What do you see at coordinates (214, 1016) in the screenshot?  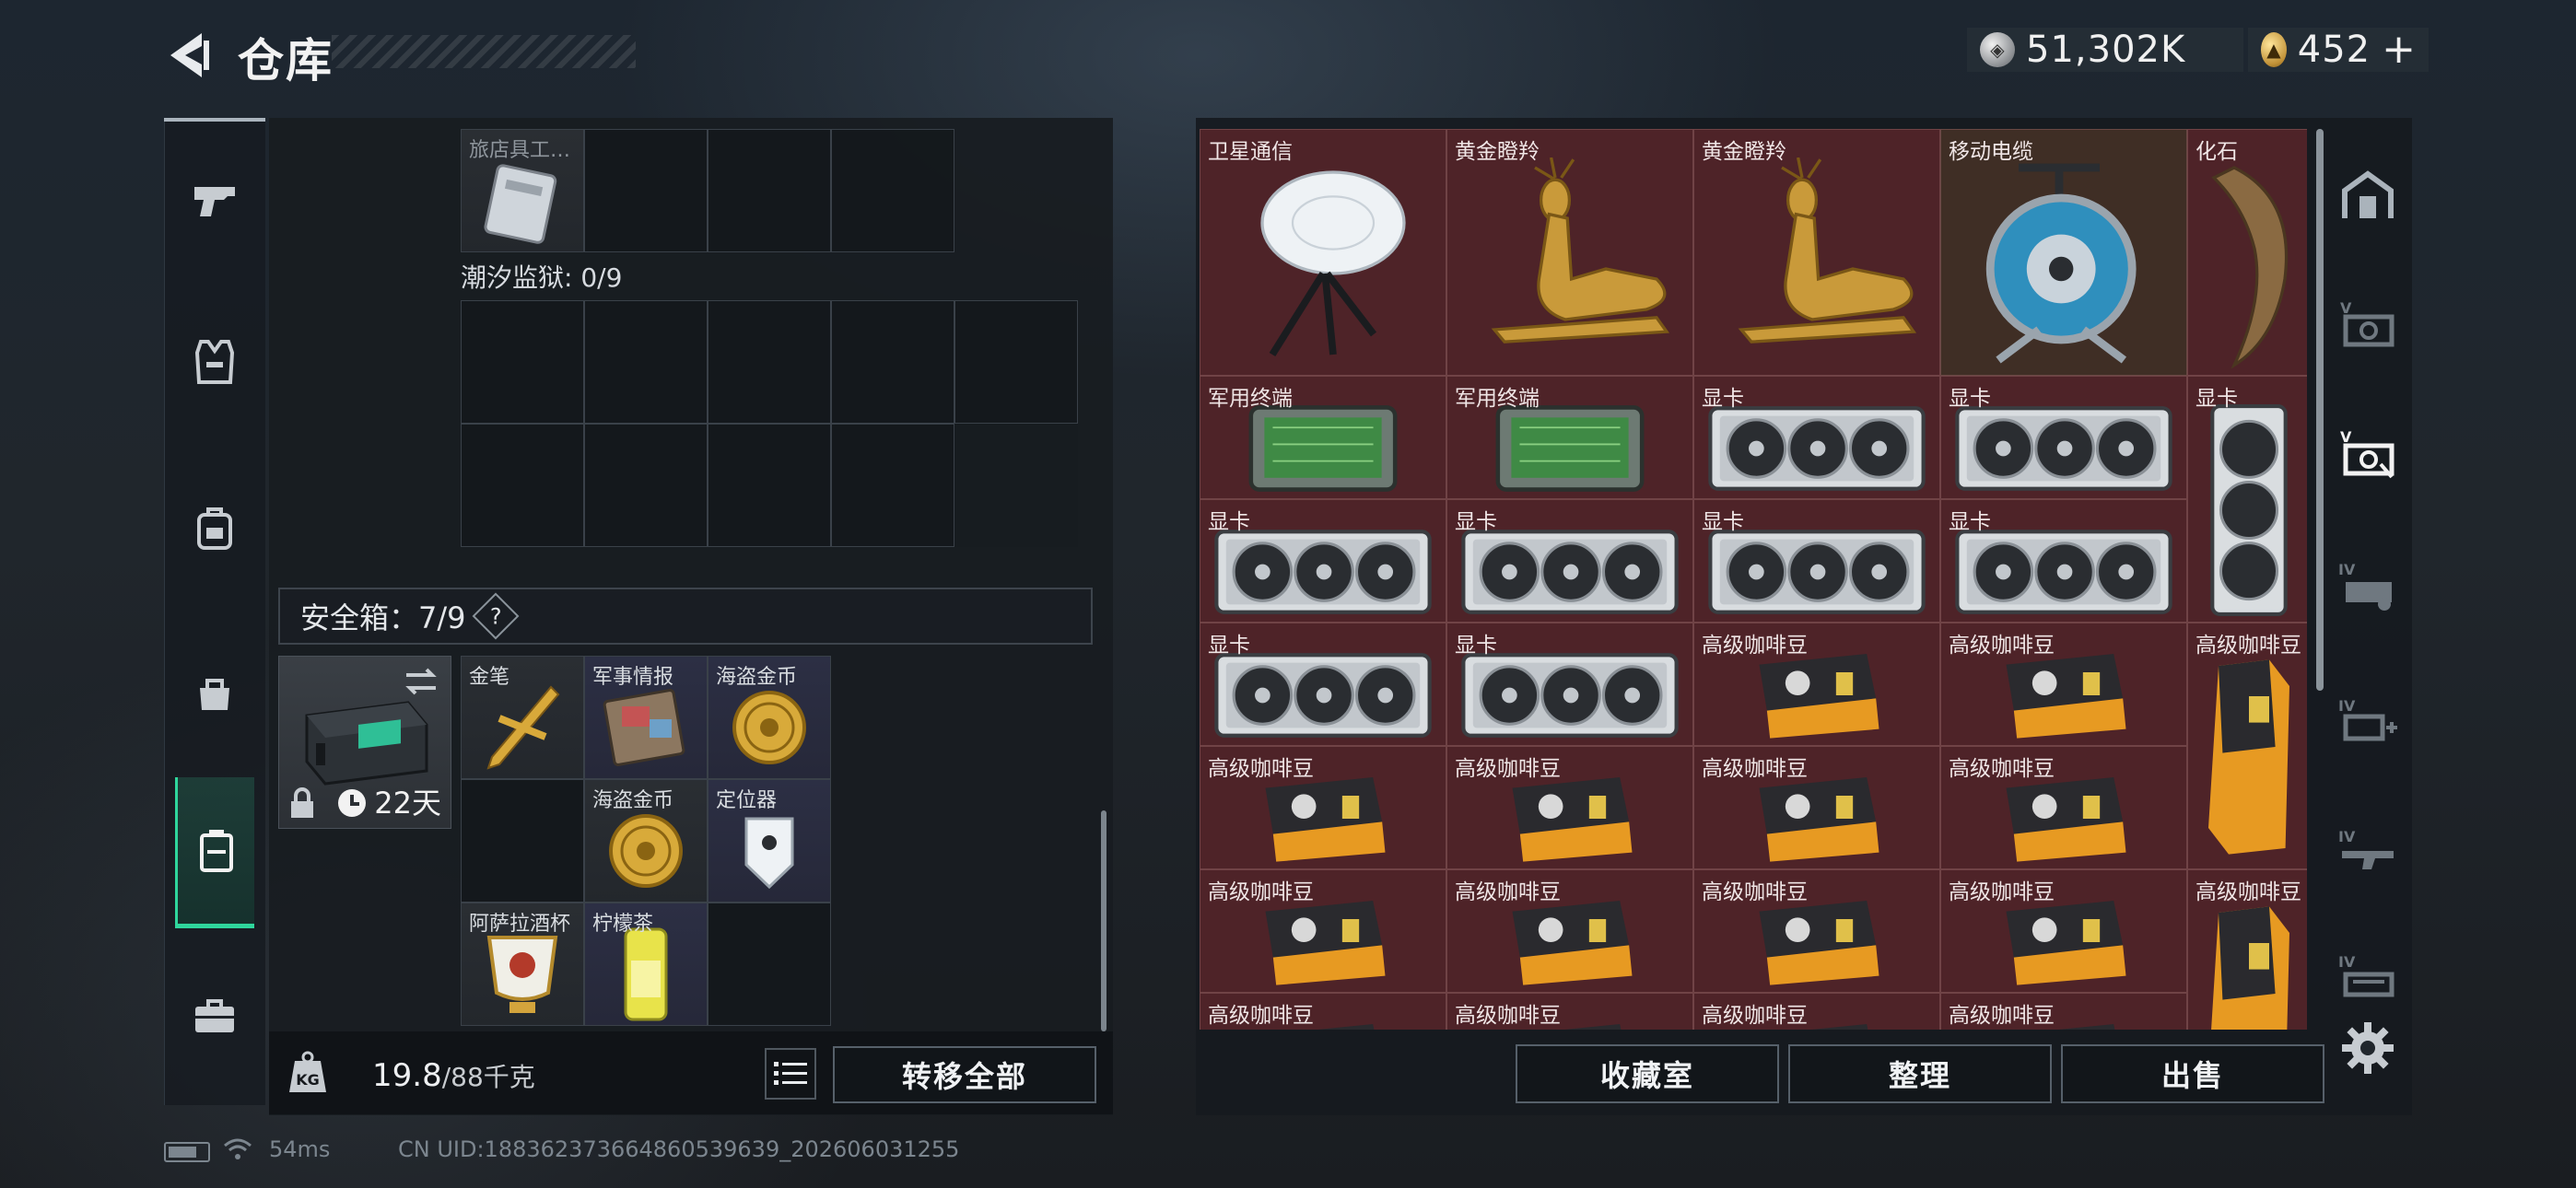 I see `nav-briefcase-tab` at bounding box center [214, 1016].